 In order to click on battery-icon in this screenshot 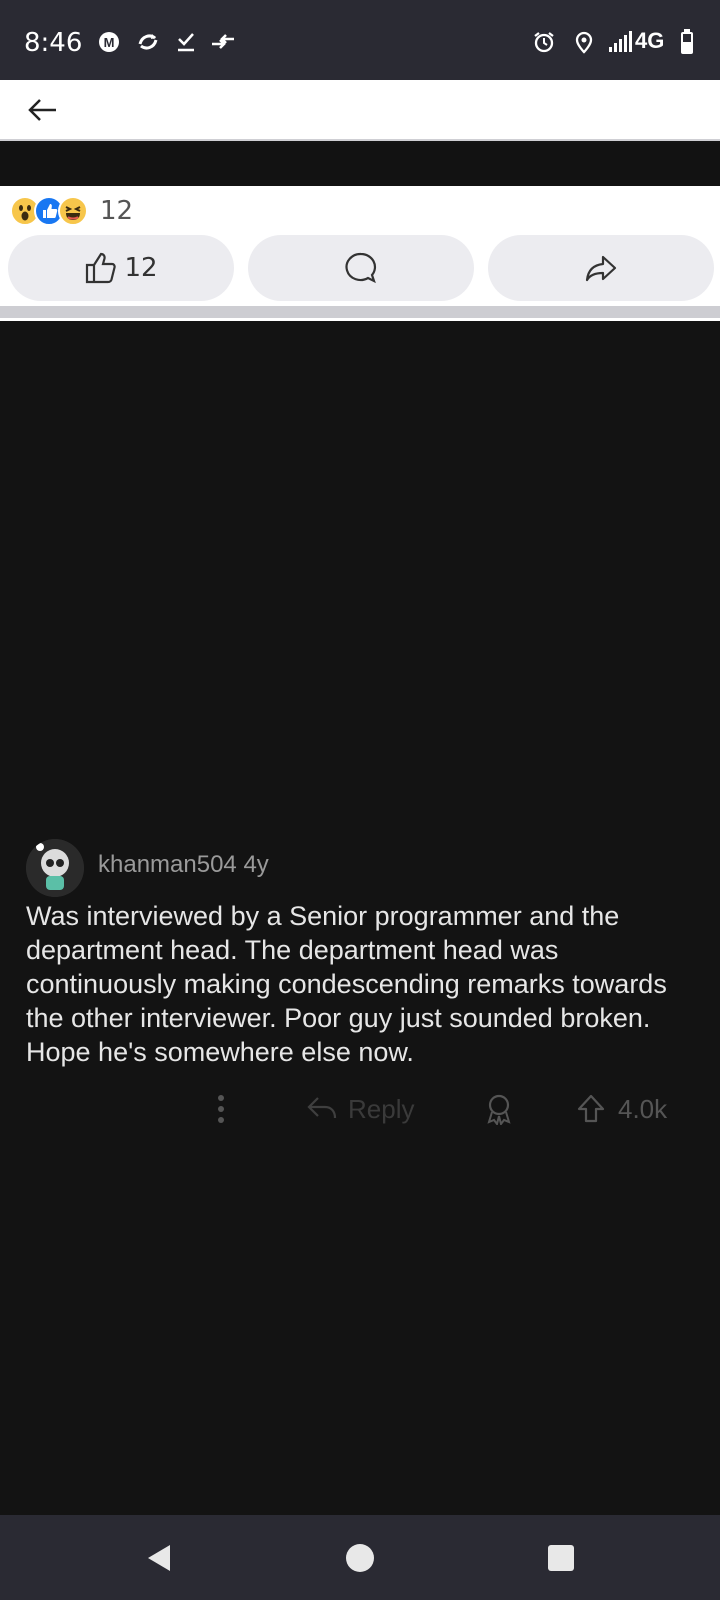, I will do `click(687, 41)`.